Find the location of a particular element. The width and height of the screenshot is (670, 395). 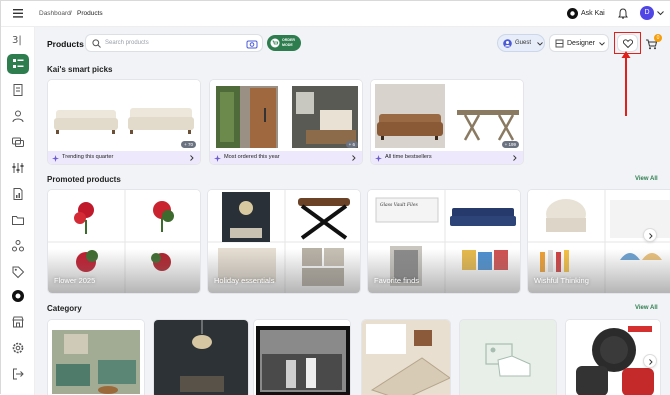

breadcrumb-current: Products is located at coordinates (90, 13).